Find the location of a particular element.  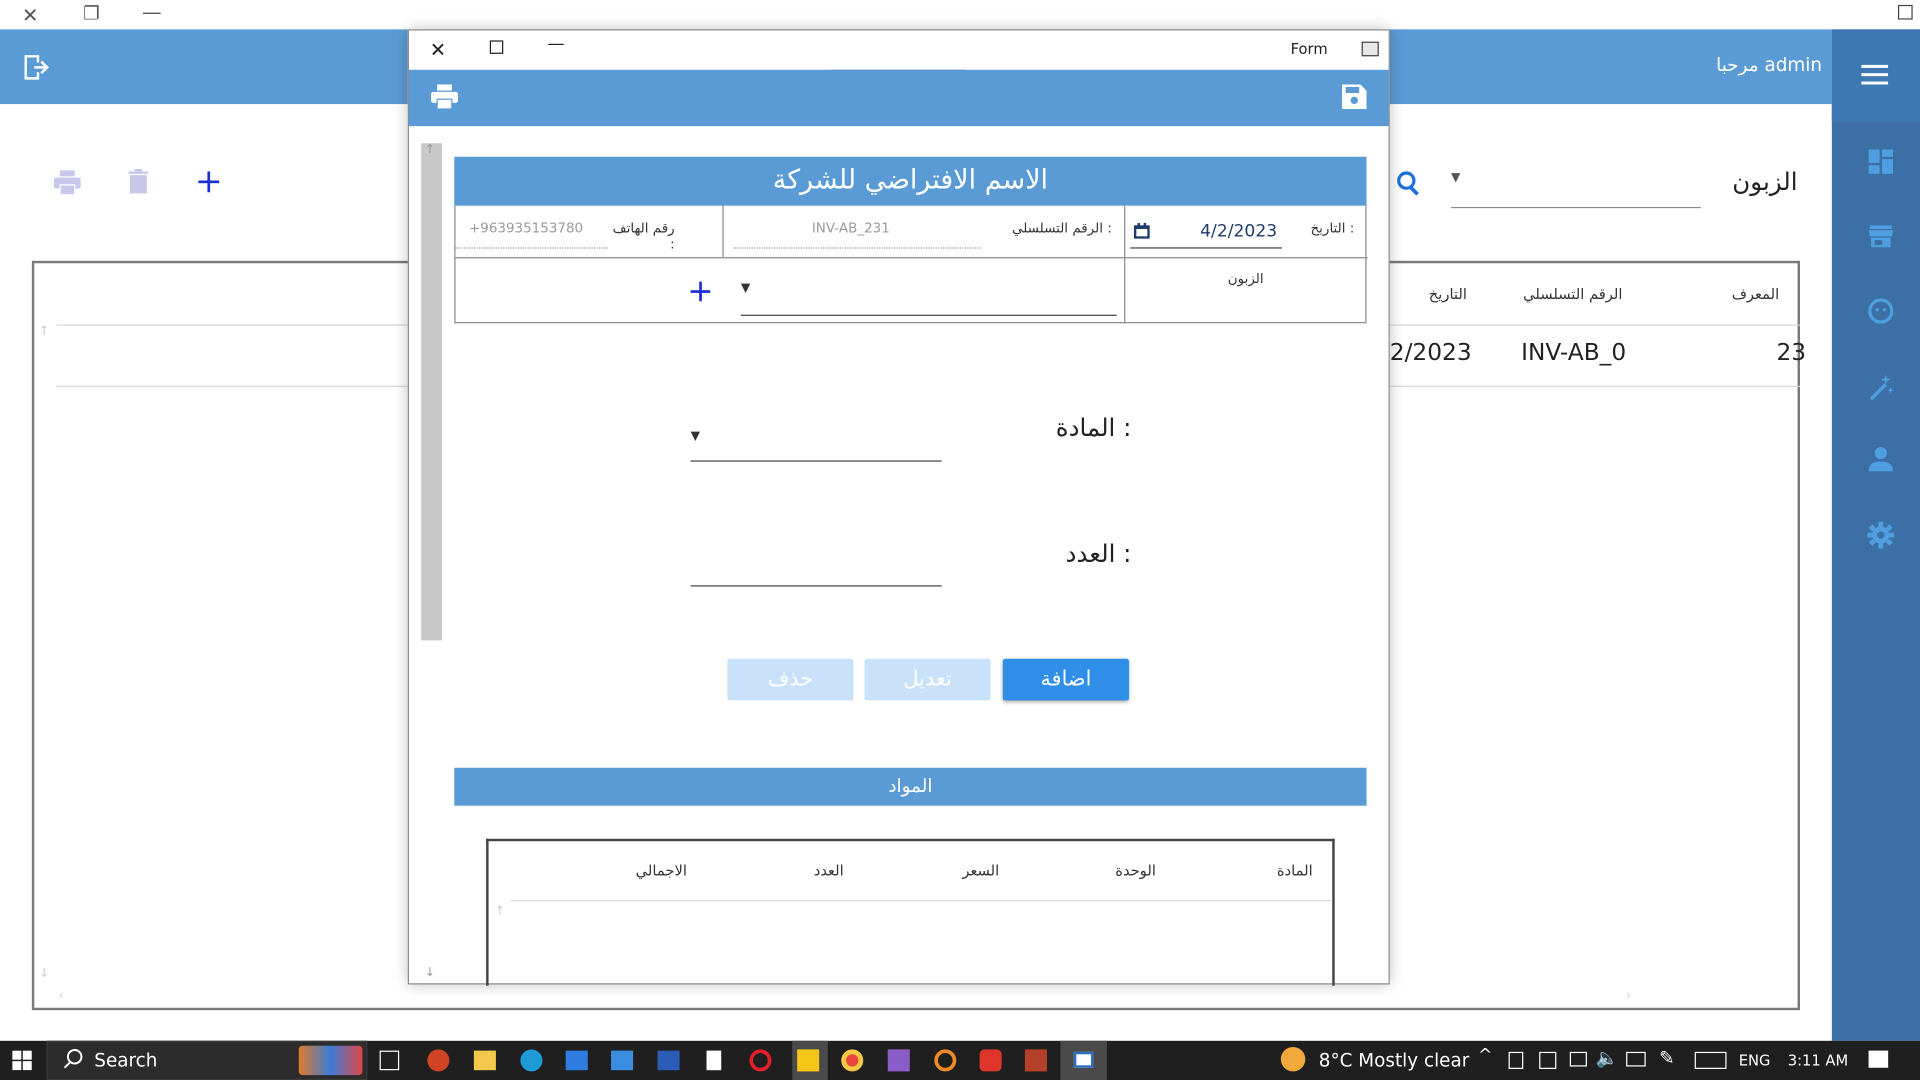

battery-icon is located at coordinates (1578, 1059).